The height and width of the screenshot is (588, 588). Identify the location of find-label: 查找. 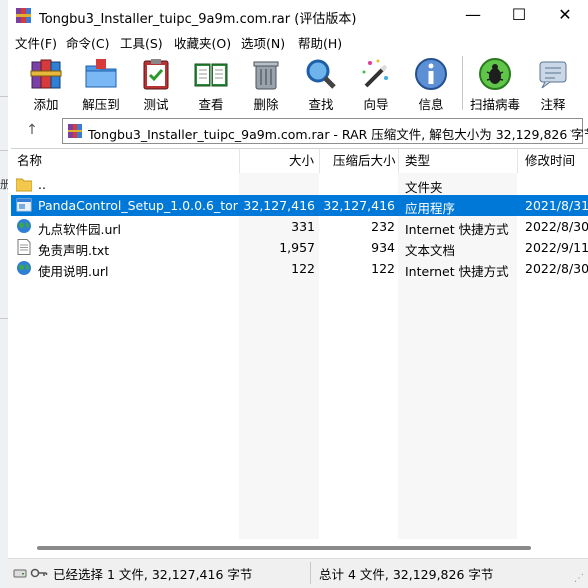
(321, 104).